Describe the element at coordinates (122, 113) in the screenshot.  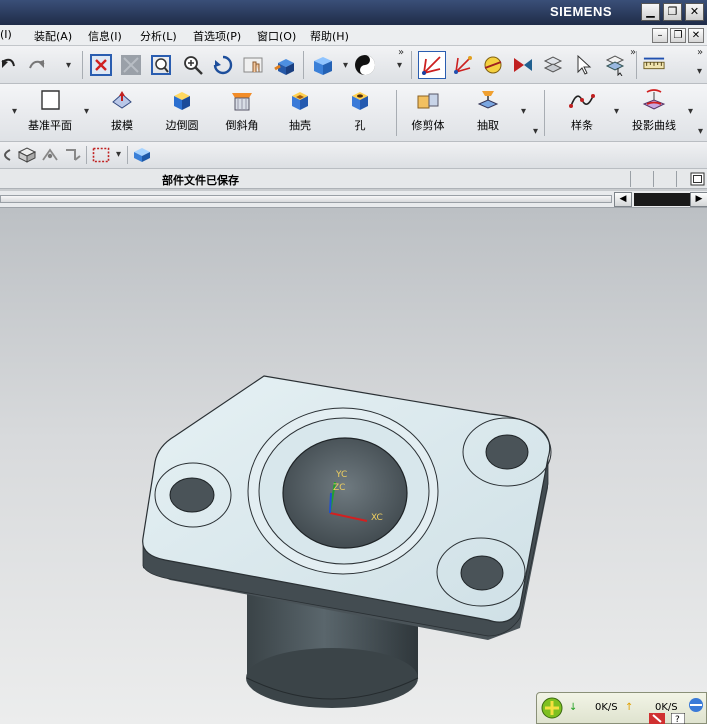
I see `draft-button: 拔模` at that location.